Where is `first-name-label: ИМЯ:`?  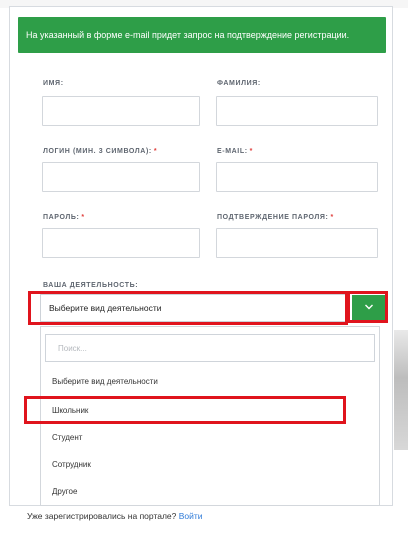
first-name-label: ИМЯ: is located at coordinates (53, 83).